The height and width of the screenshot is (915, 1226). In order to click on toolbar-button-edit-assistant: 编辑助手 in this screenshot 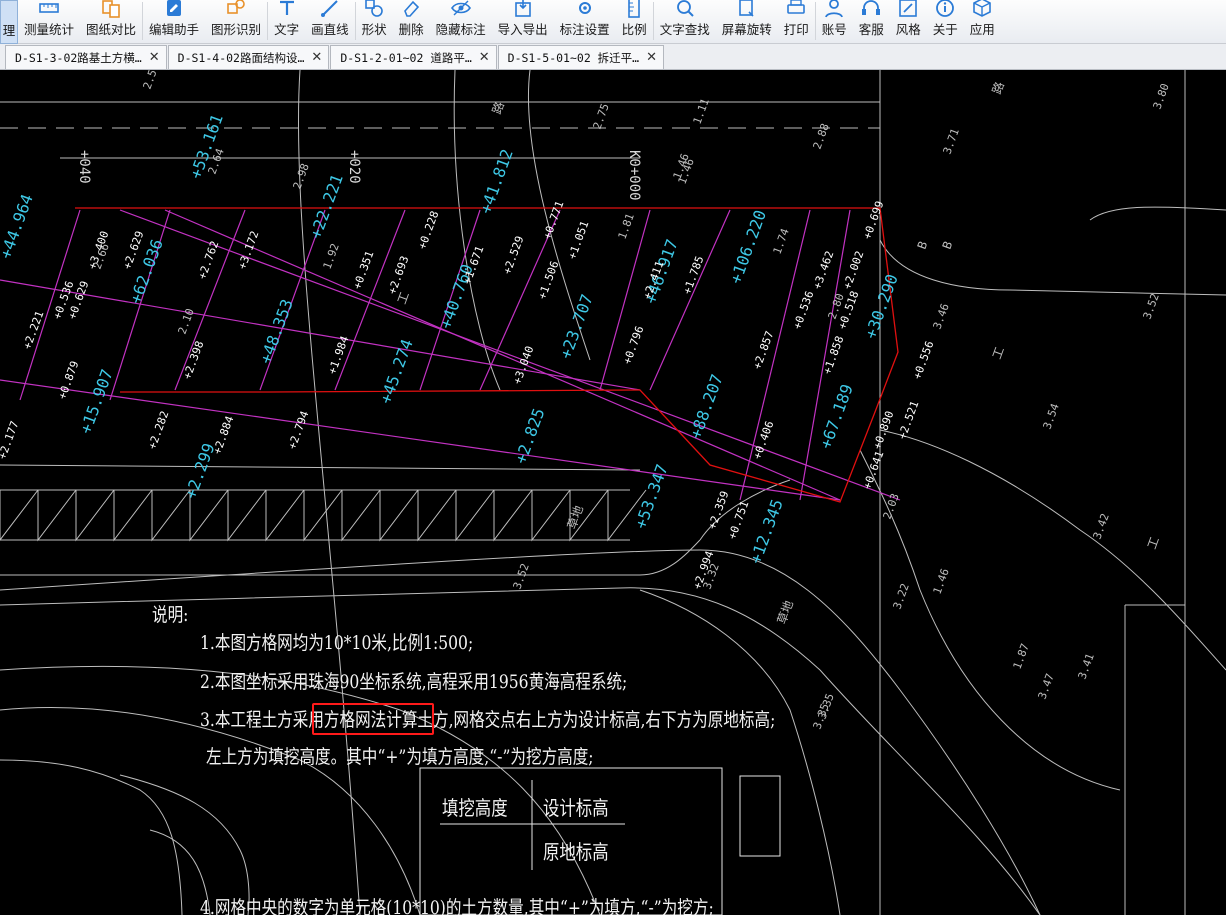, I will do `click(174, 22)`.